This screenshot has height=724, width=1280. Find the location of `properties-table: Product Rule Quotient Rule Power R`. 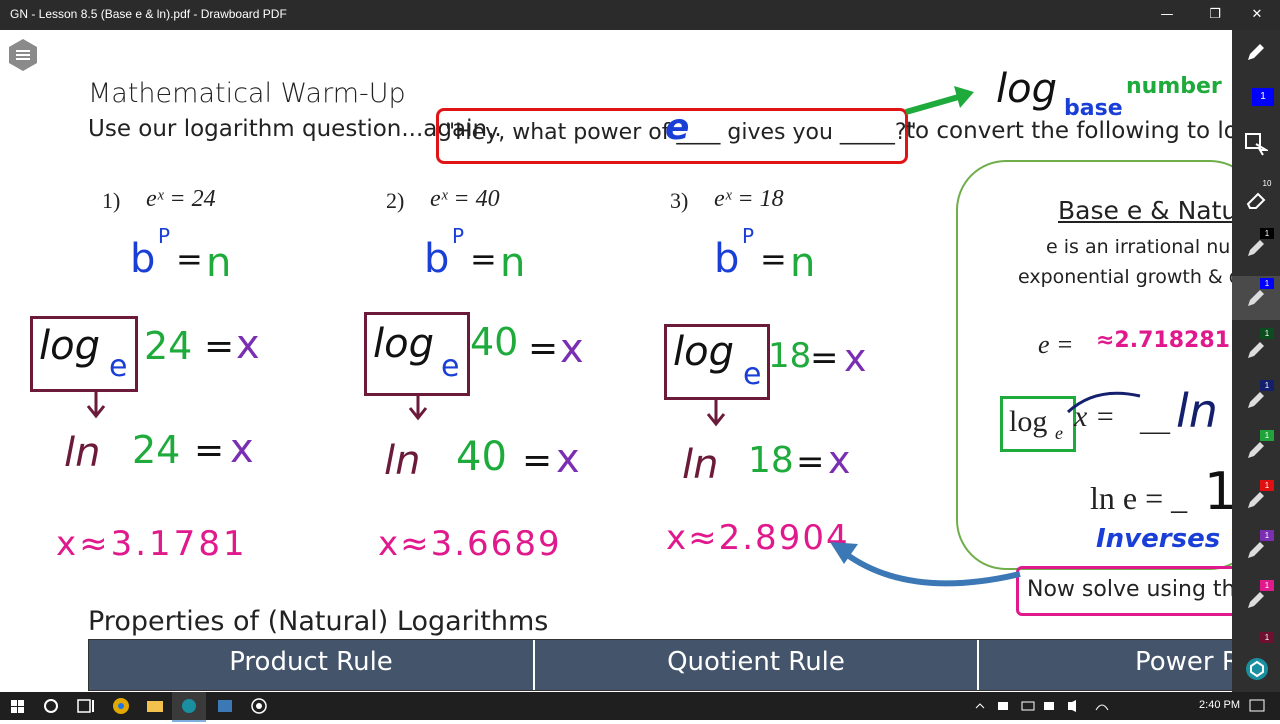

properties-table: Product Rule Quotient Rule Power R is located at coordinates (660, 665).